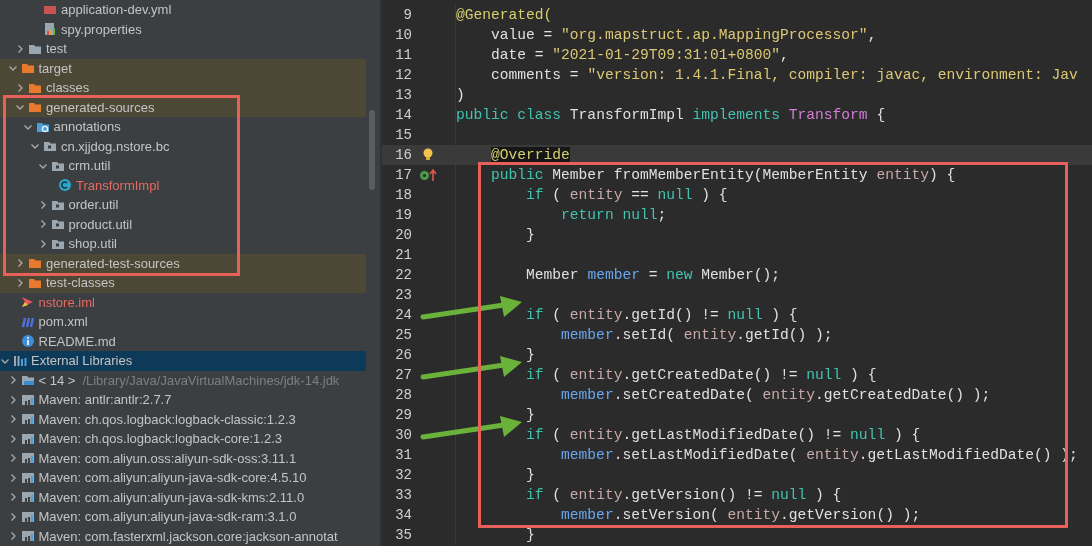 The image size is (1092, 546). What do you see at coordinates (183, 49) in the screenshot?
I see `tree-item: test` at bounding box center [183, 49].